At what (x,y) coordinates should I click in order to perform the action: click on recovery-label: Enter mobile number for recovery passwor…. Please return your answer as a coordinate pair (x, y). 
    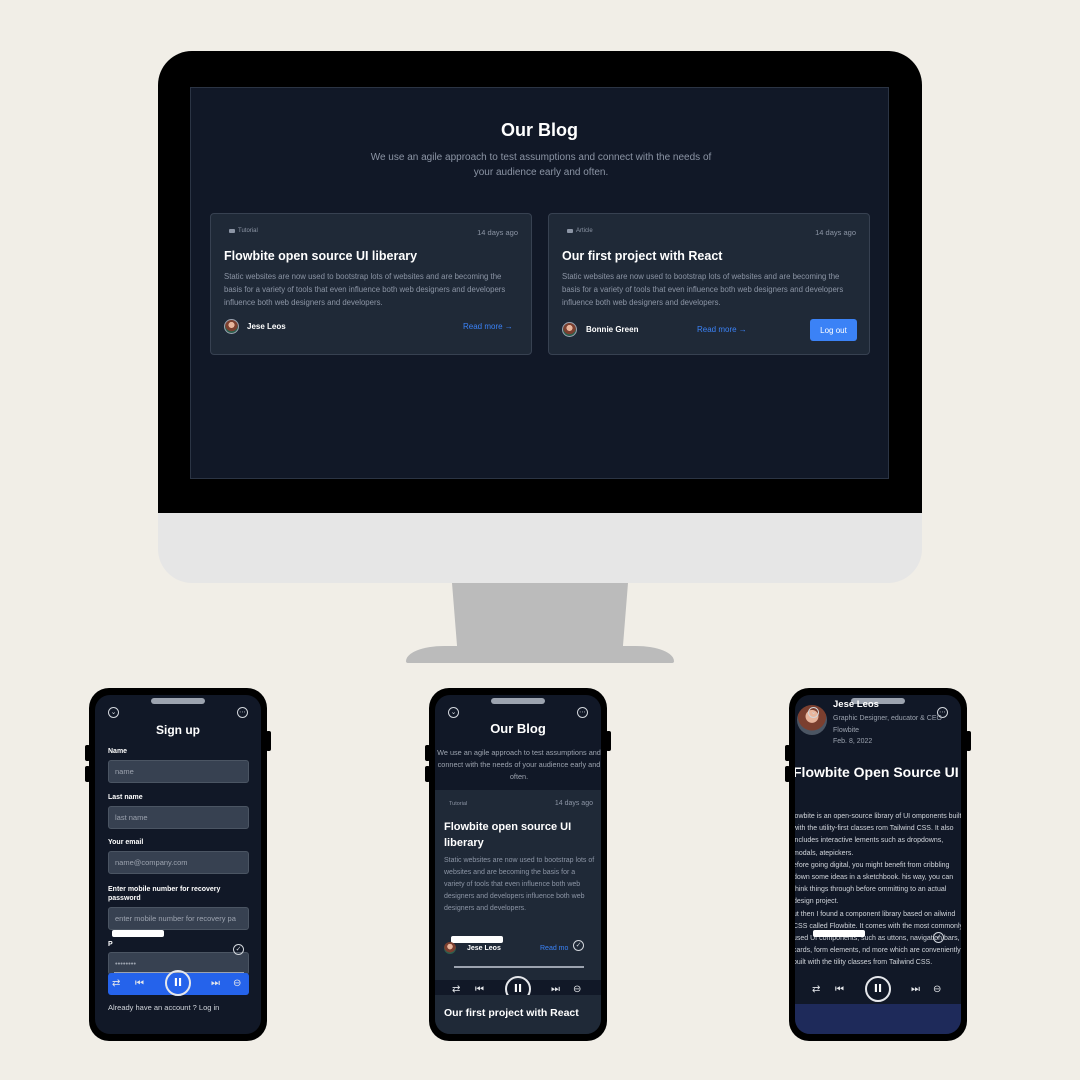
    Looking at the image, I should click on (164, 894).